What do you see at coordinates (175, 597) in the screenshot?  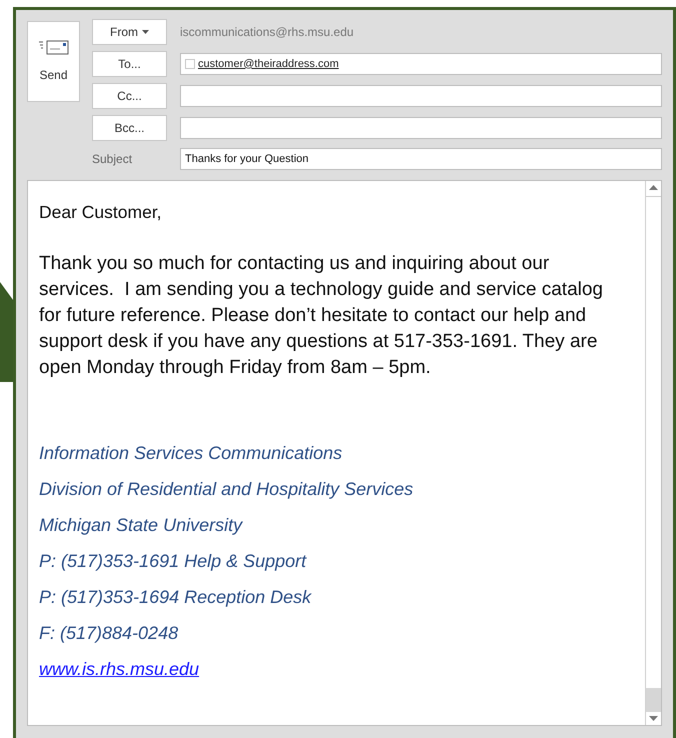 I see `signature-line: P: (517)353-1694 Reception Desk` at bounding box center [175, 597].